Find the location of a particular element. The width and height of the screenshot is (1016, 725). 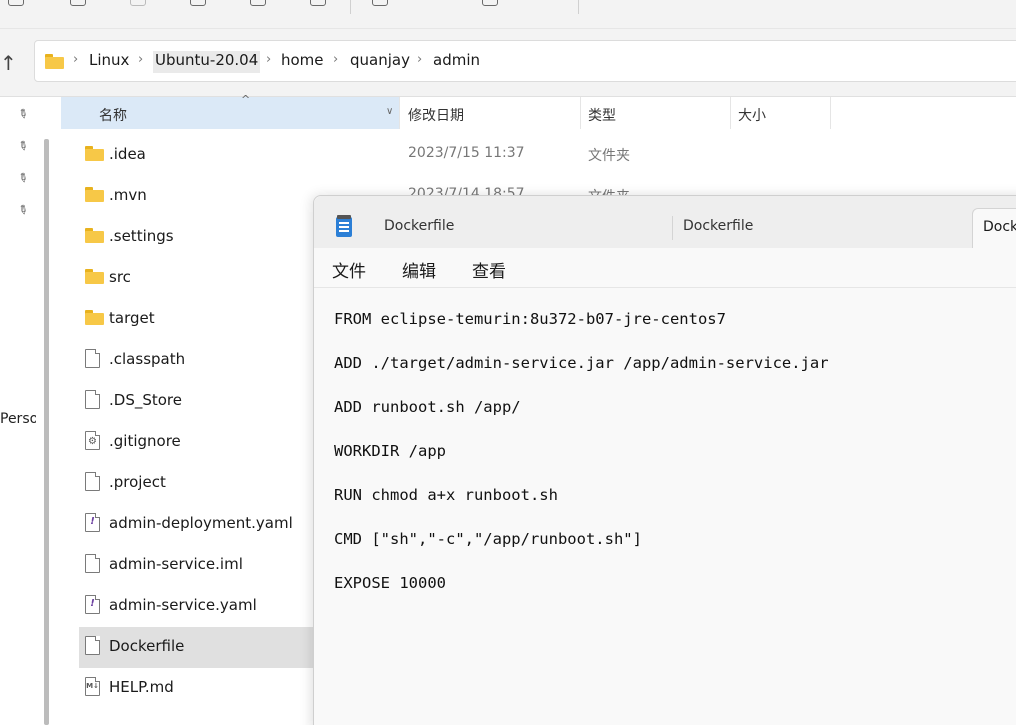

settings-file-icon: ⚙ is located at coordinates (92, 441).